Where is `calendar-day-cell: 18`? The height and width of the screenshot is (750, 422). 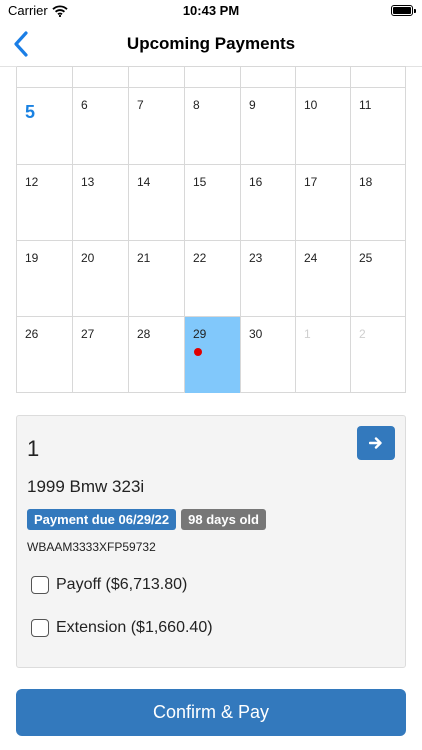
calendar-day-cell: 18 is located at coordinates (378, 202).